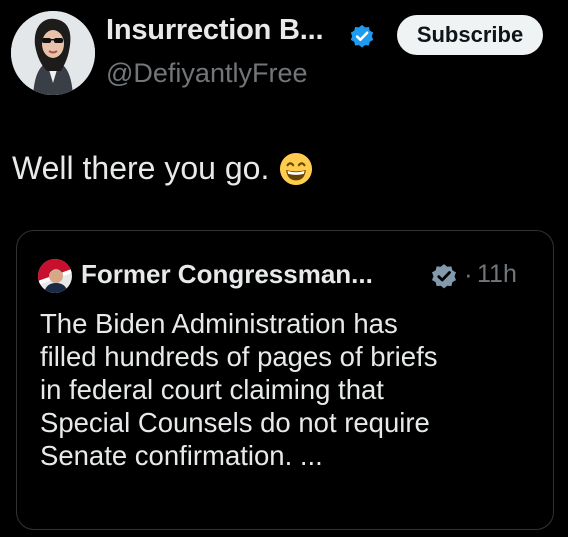  What do you see at coordinates (235, 422) in the screenshot?
I see `quoted-text-line: Special Counsels do not require` at bounding box center [235, 422].